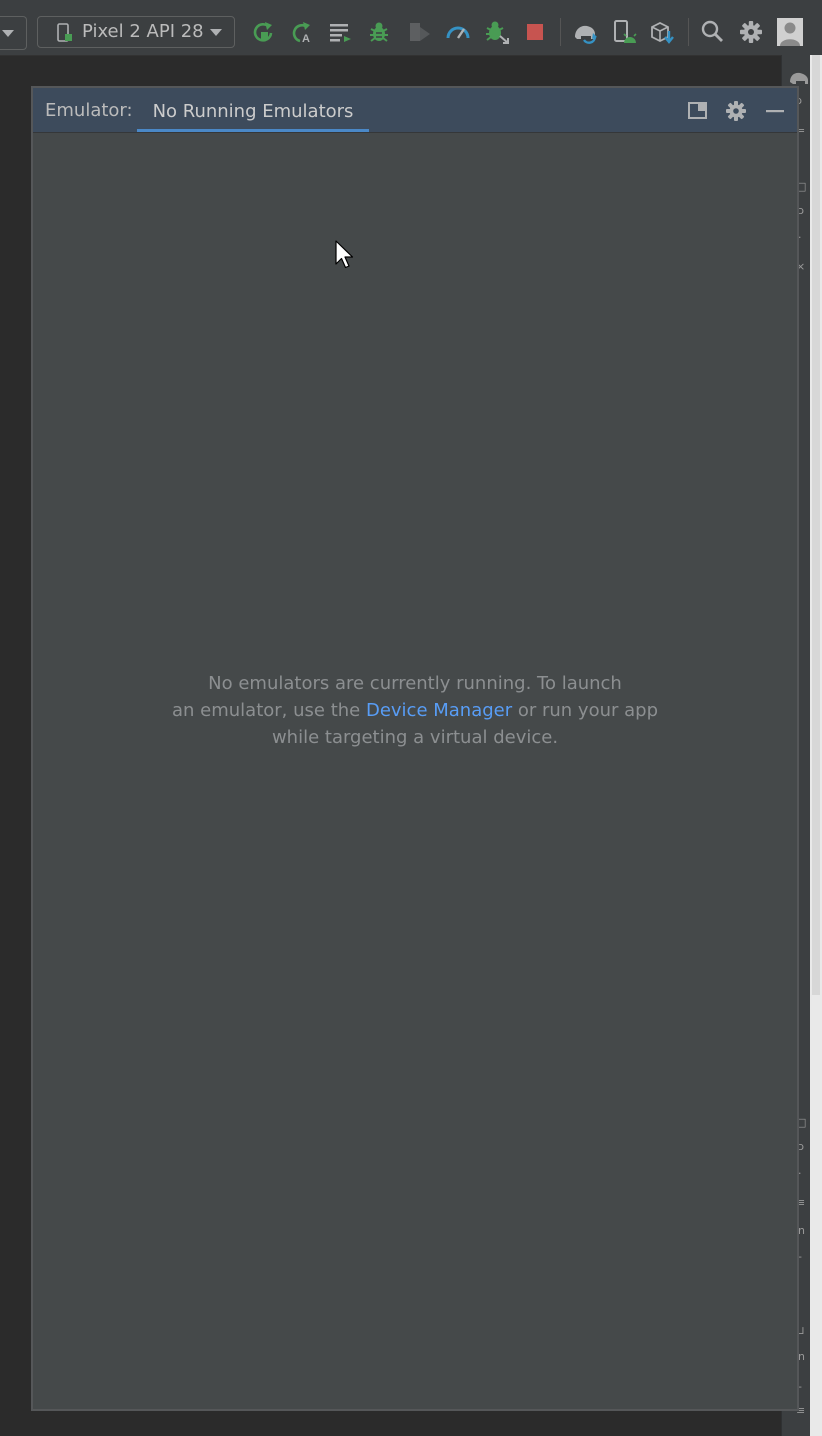 This screenshot has width=822, height=1436. I want to click on mouse-cursor-icon, so click(345, 257).